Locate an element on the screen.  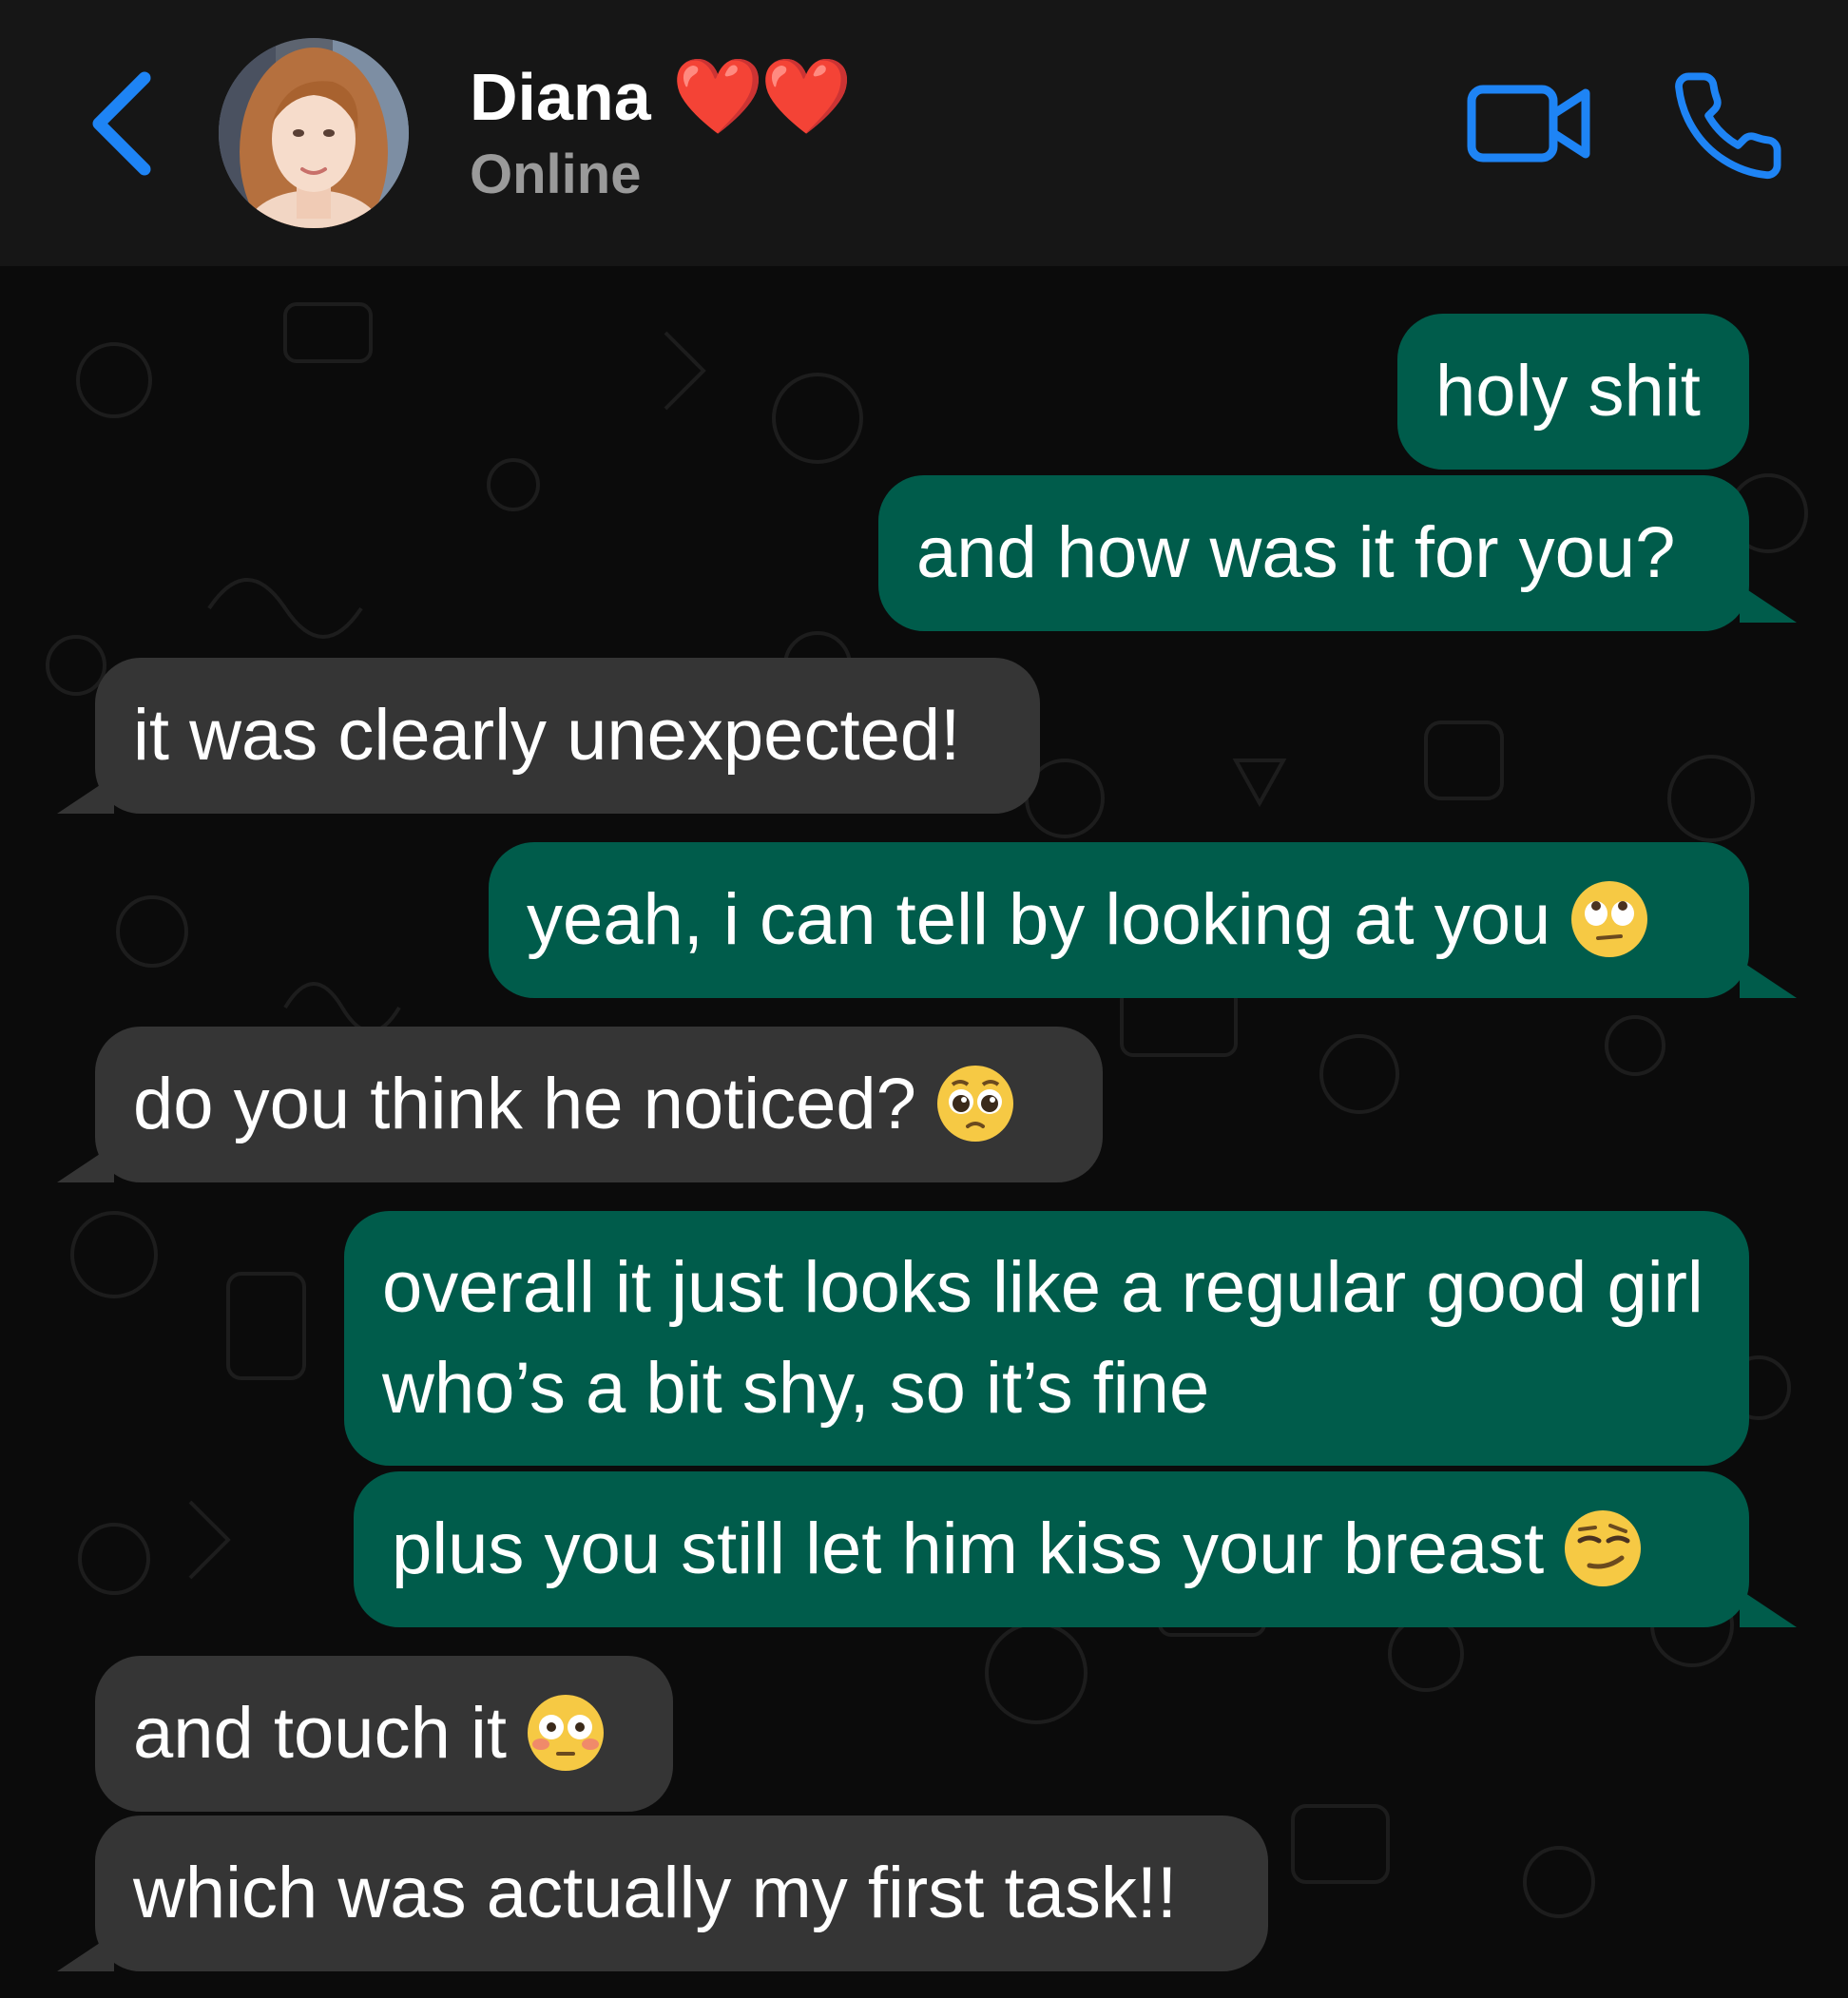
face-with-rolling-eyes-icon is located at coordinates (1609, 919).